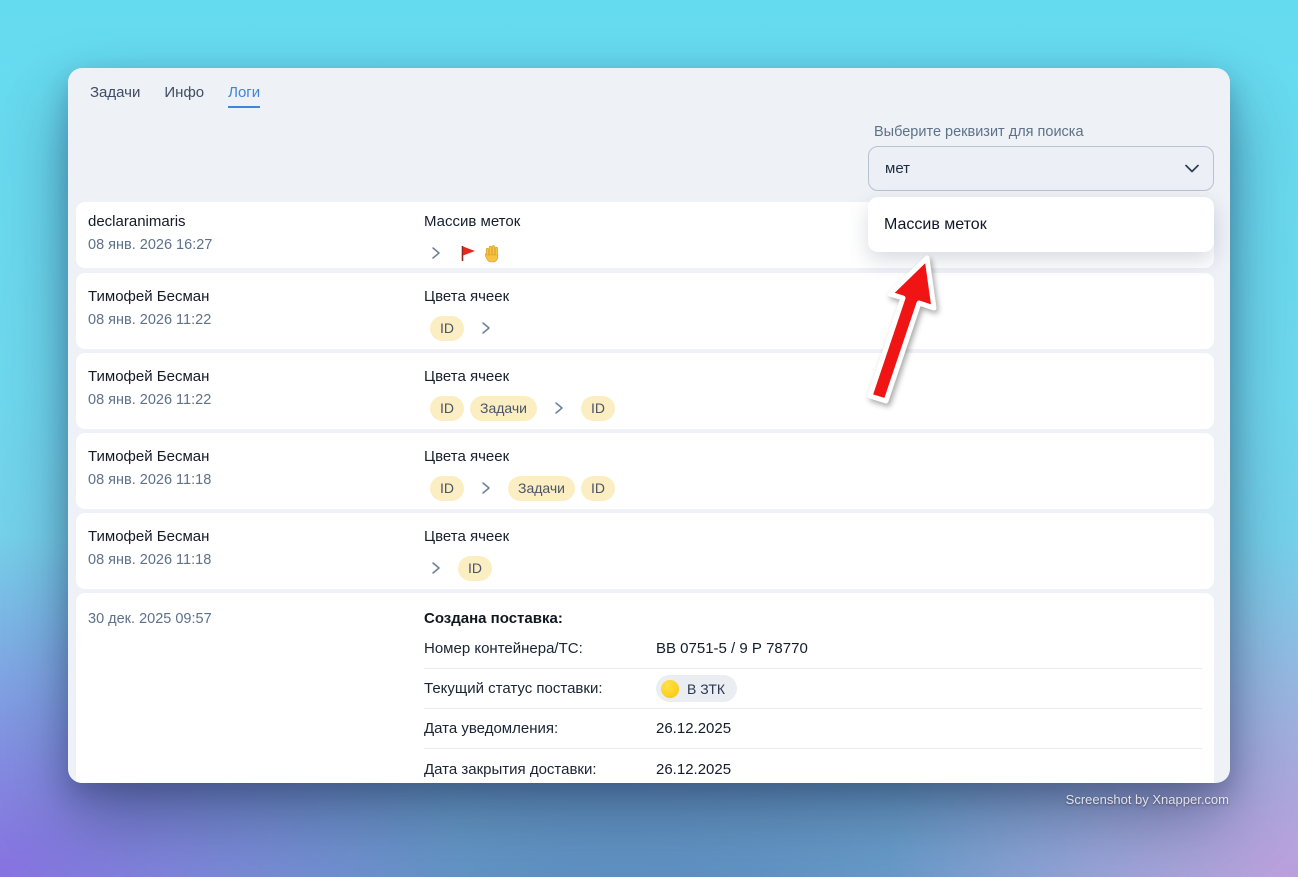 The image size is (1298, 877). What do you see at coordinates (979, 132) in the screenshot?
I see `search-attribute-label: Выберите реквизит для поиска` at bounding box center [979, 132].